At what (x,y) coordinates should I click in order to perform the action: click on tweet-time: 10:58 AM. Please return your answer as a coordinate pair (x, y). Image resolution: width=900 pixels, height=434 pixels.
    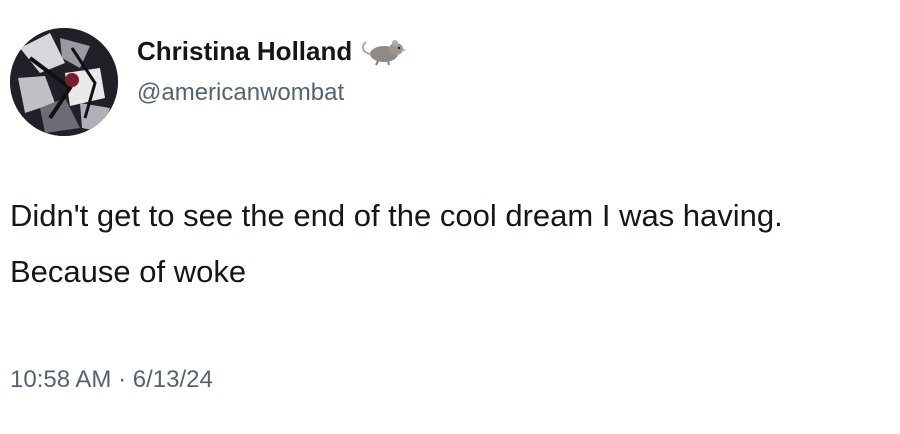
    Looking at the image, I should click on (60, 379).